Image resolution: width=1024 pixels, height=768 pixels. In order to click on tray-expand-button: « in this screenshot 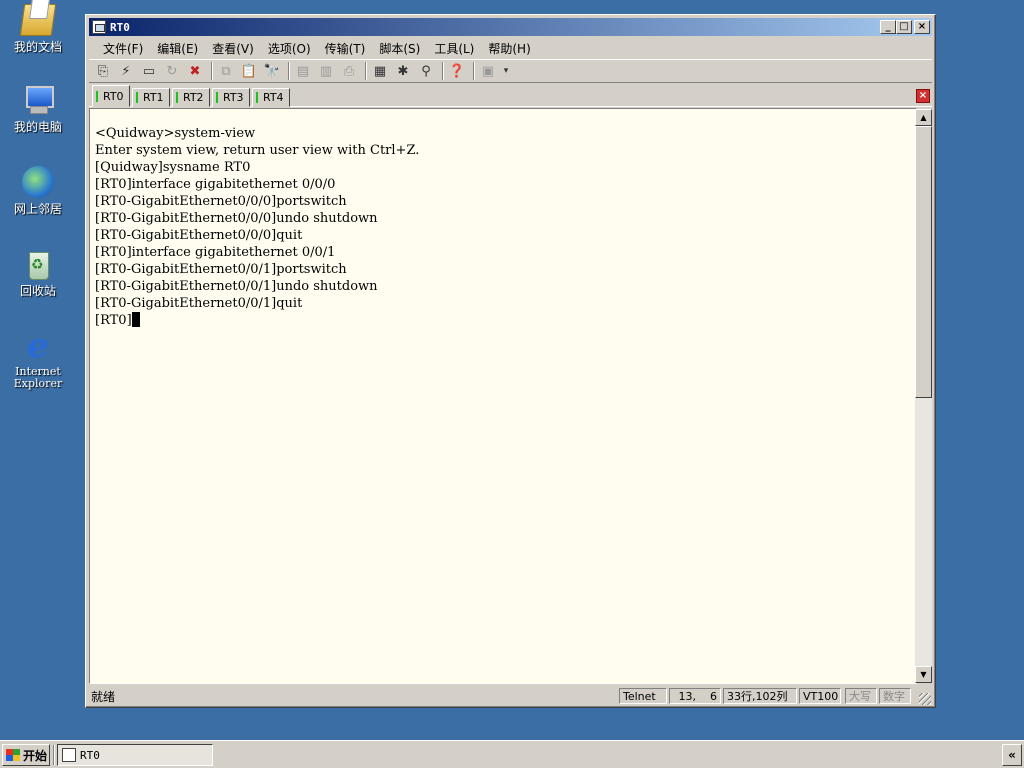, I will do `click(1012, 755)`.